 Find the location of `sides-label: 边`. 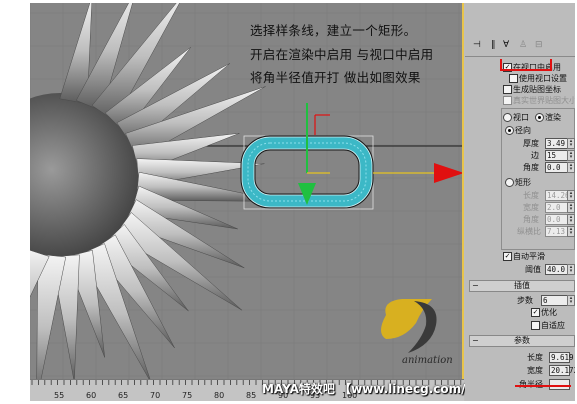

sides-label: 边 is located at coordinates (535, 155).